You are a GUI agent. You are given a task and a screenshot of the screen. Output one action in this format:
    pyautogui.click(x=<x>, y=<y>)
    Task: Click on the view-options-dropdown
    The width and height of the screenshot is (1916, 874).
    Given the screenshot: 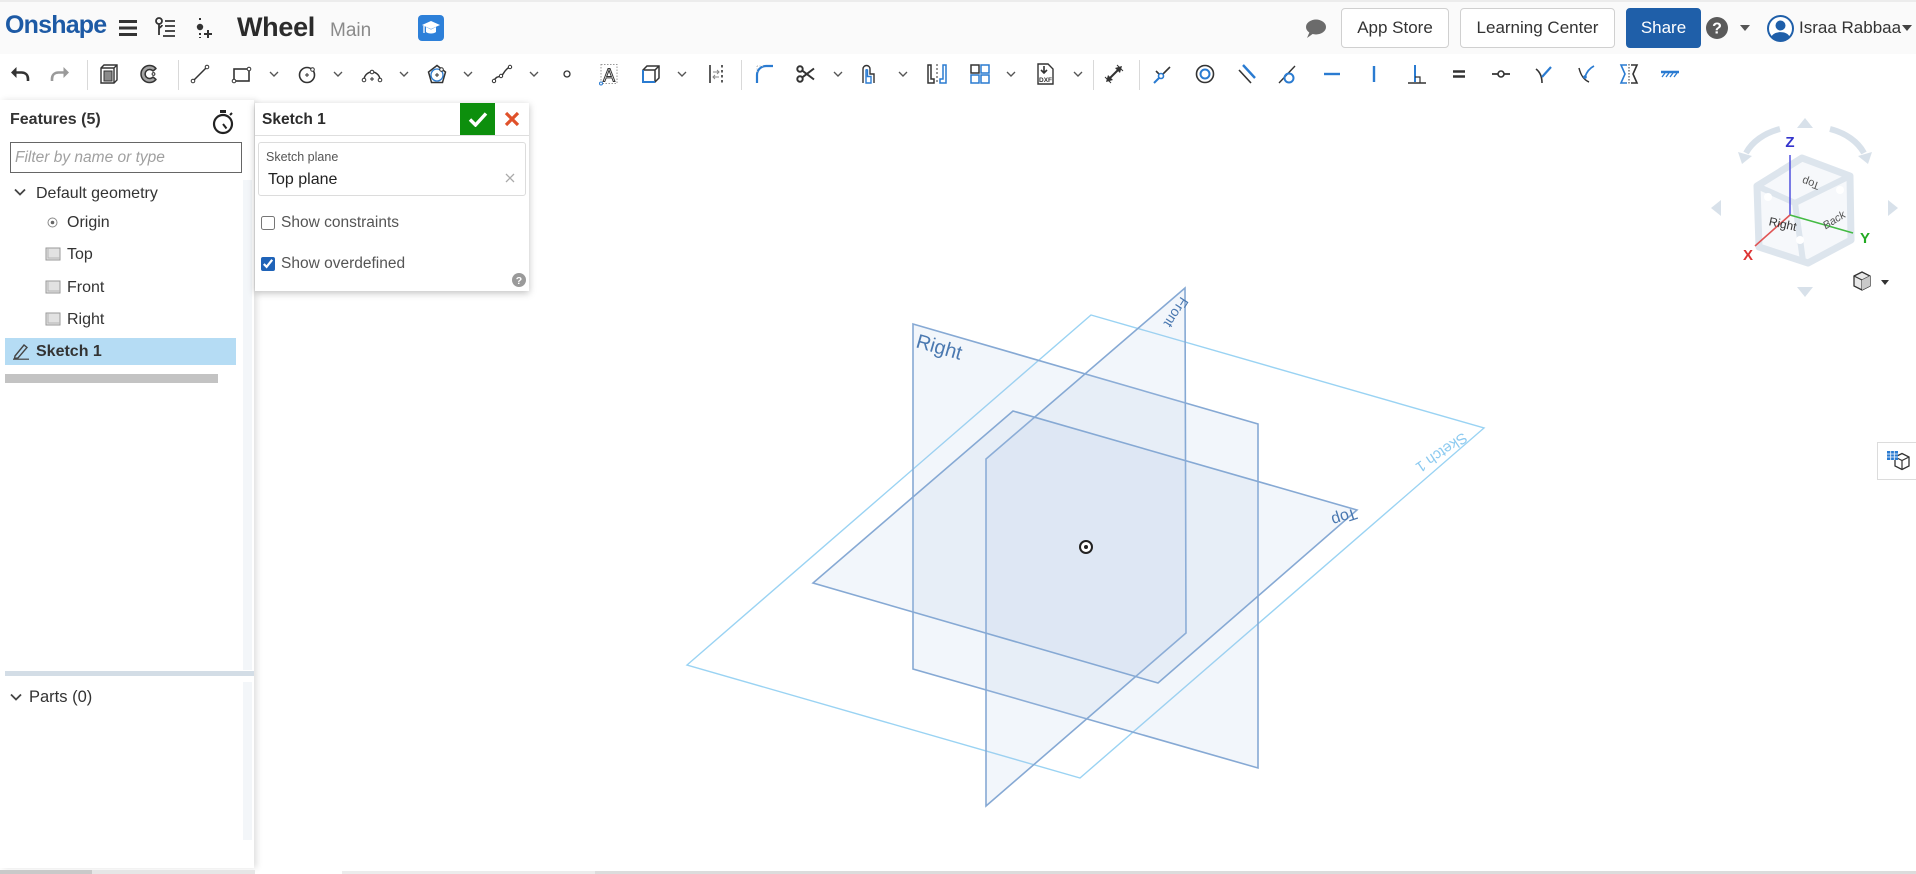 What is the action you would take?
    pyautogui.click(x=1871, y=281)
    